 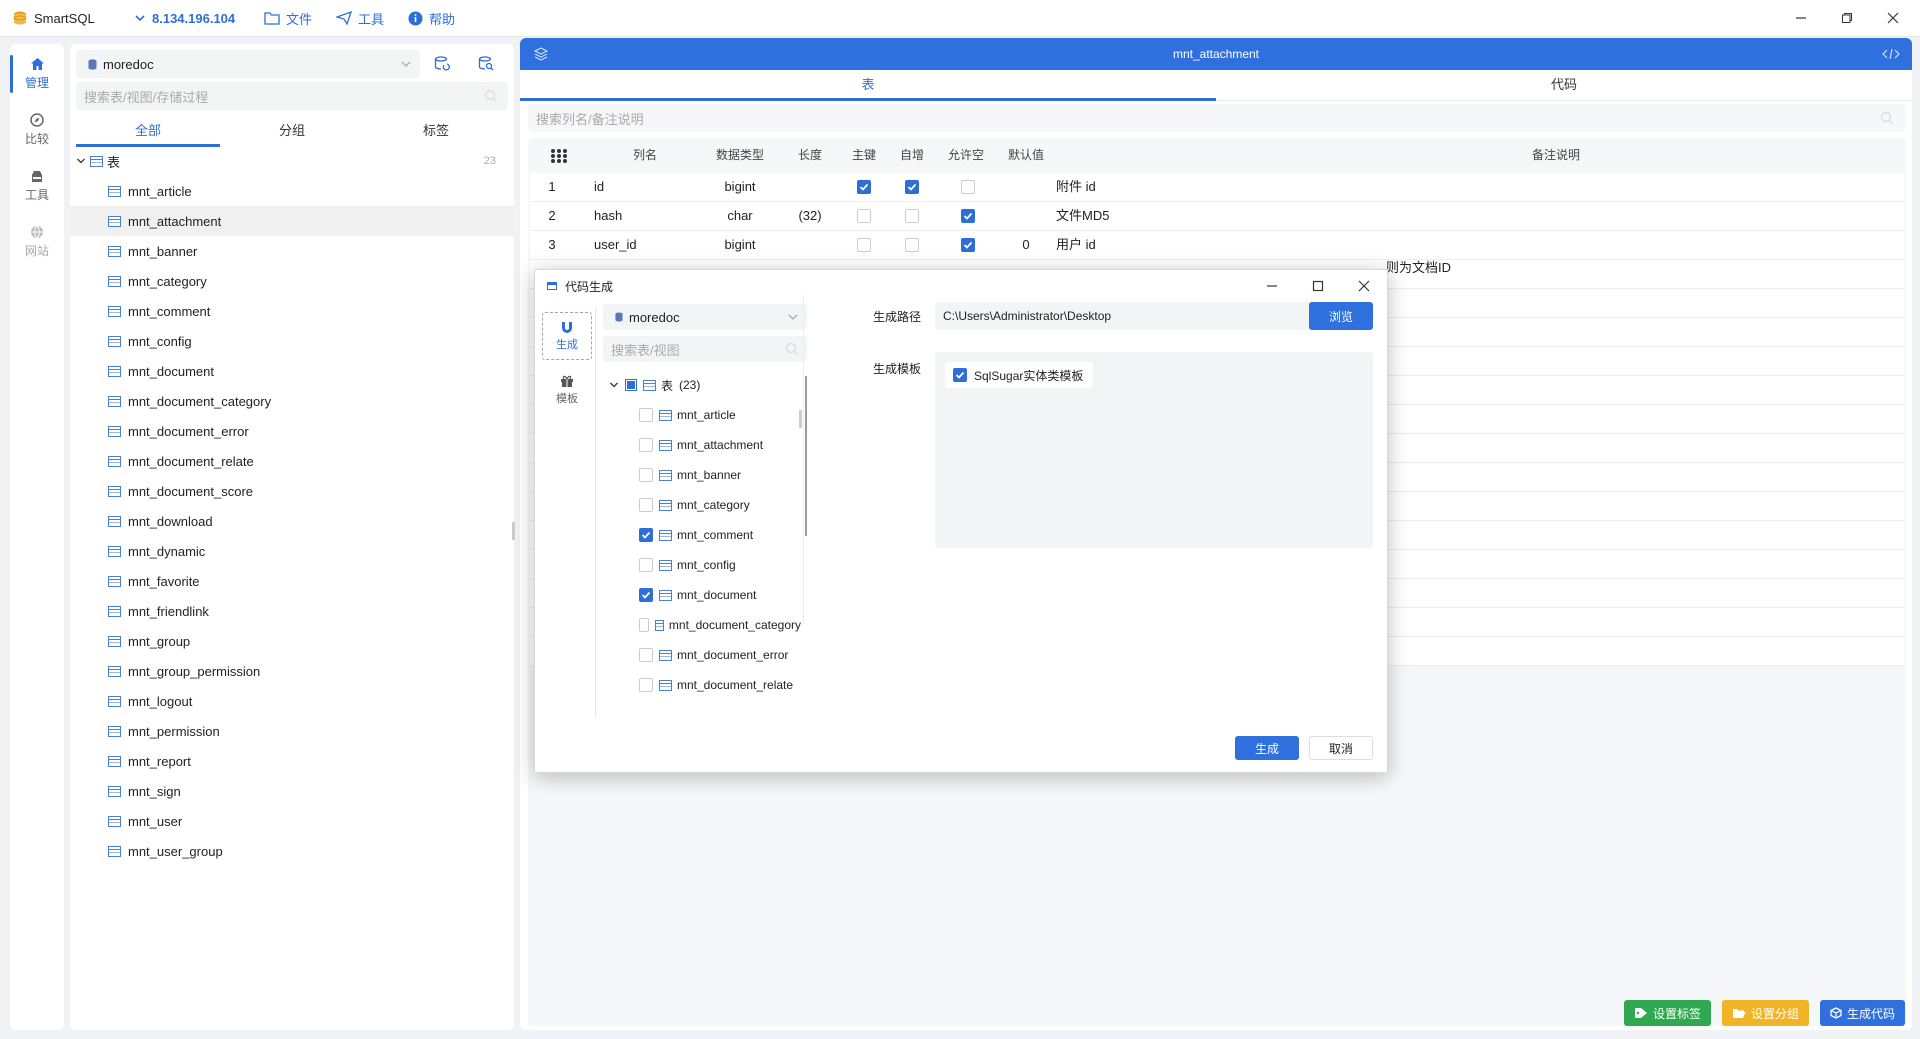 What do you see at coordinates (37, 242) in the screenshot?
I see `nav-item-website: 网站` at bounding box center [37, 242].